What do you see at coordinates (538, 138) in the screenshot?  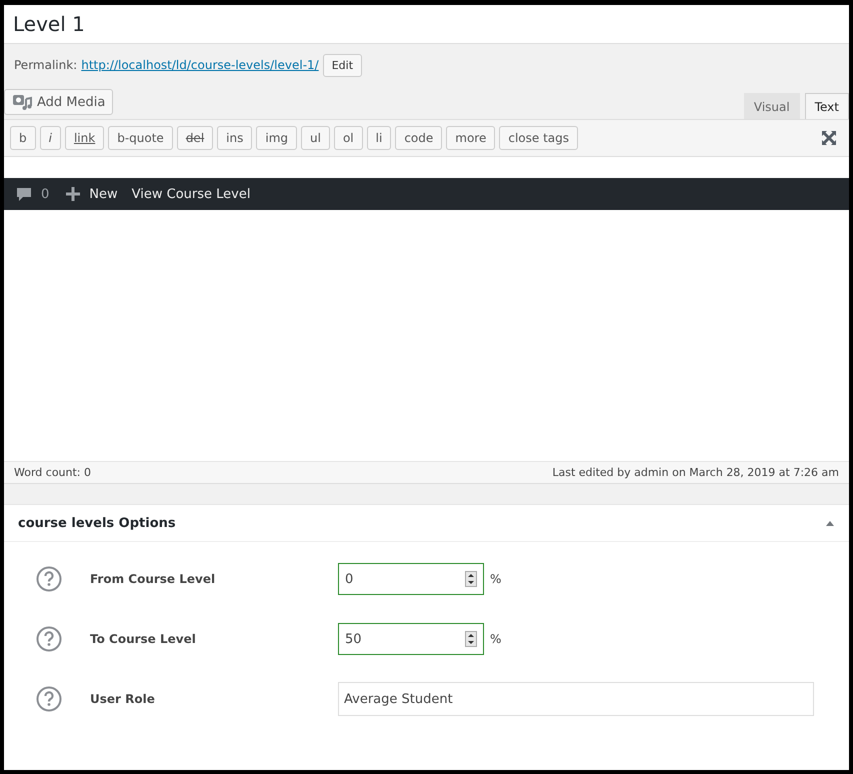 I see `quicktag-button: close tags` at bounding box center [538, 138].